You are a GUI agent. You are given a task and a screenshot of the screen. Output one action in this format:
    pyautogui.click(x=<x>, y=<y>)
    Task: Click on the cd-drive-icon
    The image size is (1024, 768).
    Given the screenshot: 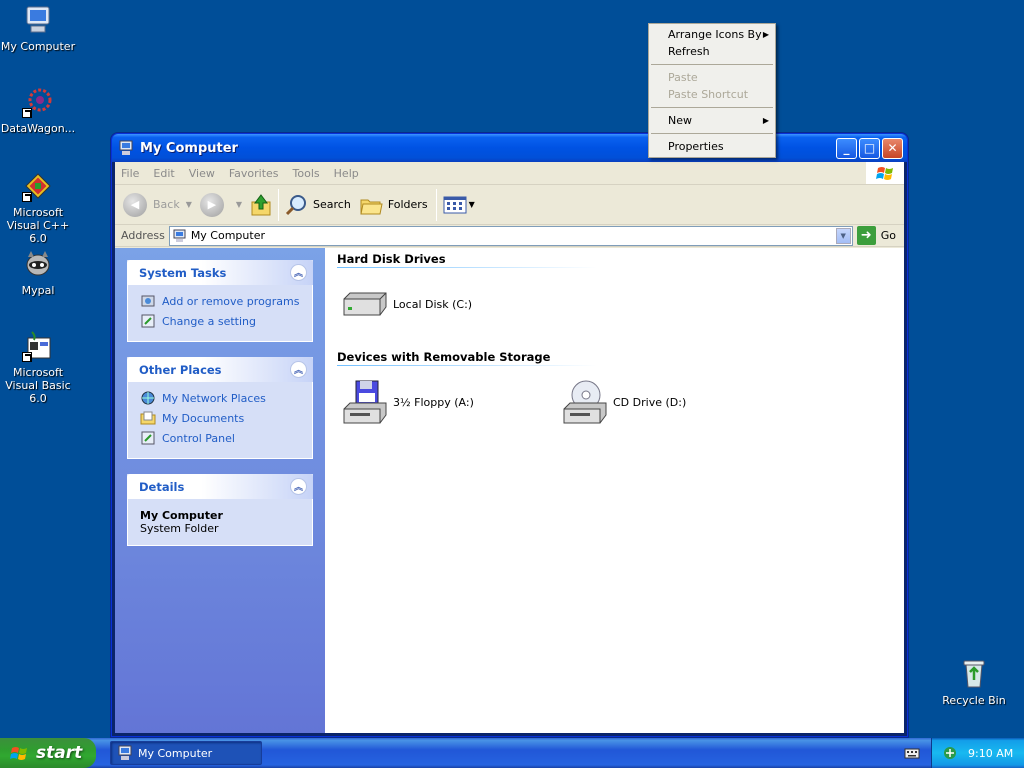 What is the action you would take?
    pyautogui.click(x=584, y=402)
    